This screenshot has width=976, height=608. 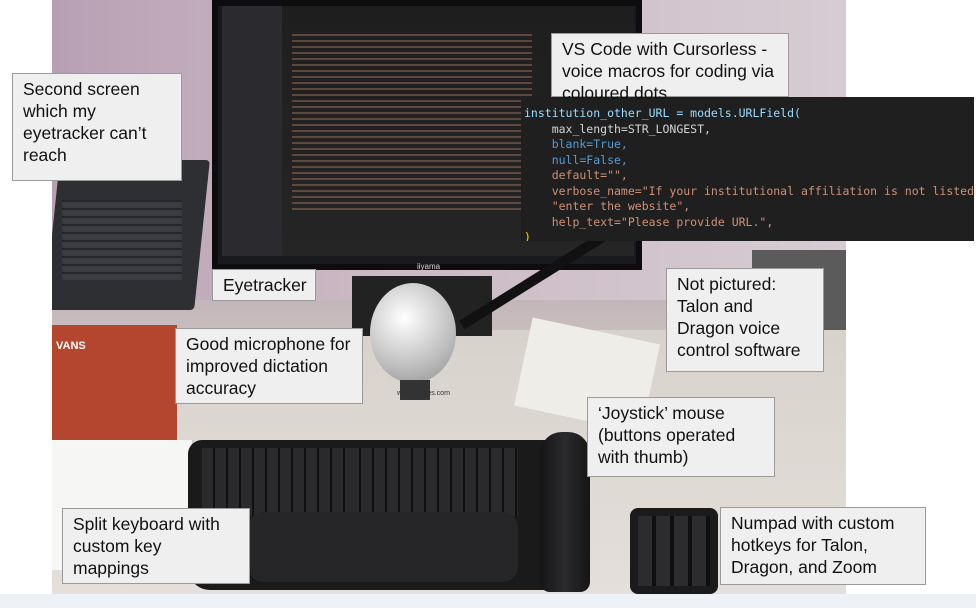 I want to click on code-line-8: help_text="Please provide URL.",, so click(x=649, y=221).